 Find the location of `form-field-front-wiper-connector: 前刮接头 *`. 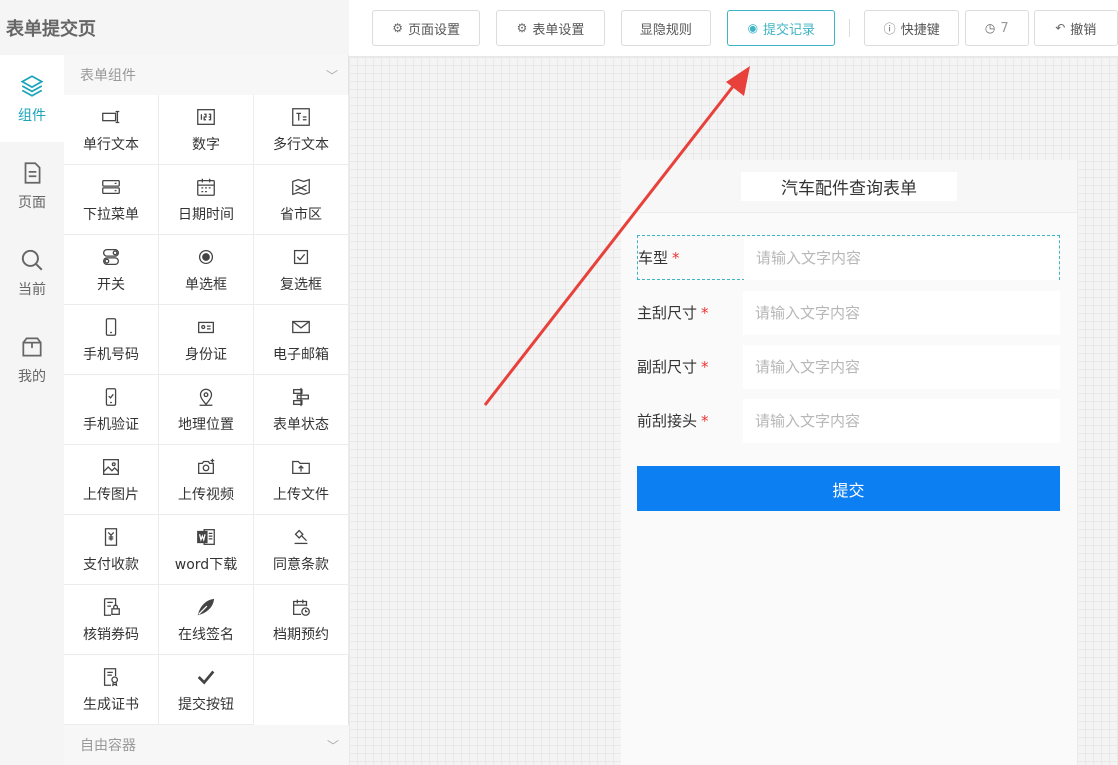

form-field-front-wiper-connector: 前刮接头 * is located at coordinates (848, 420).